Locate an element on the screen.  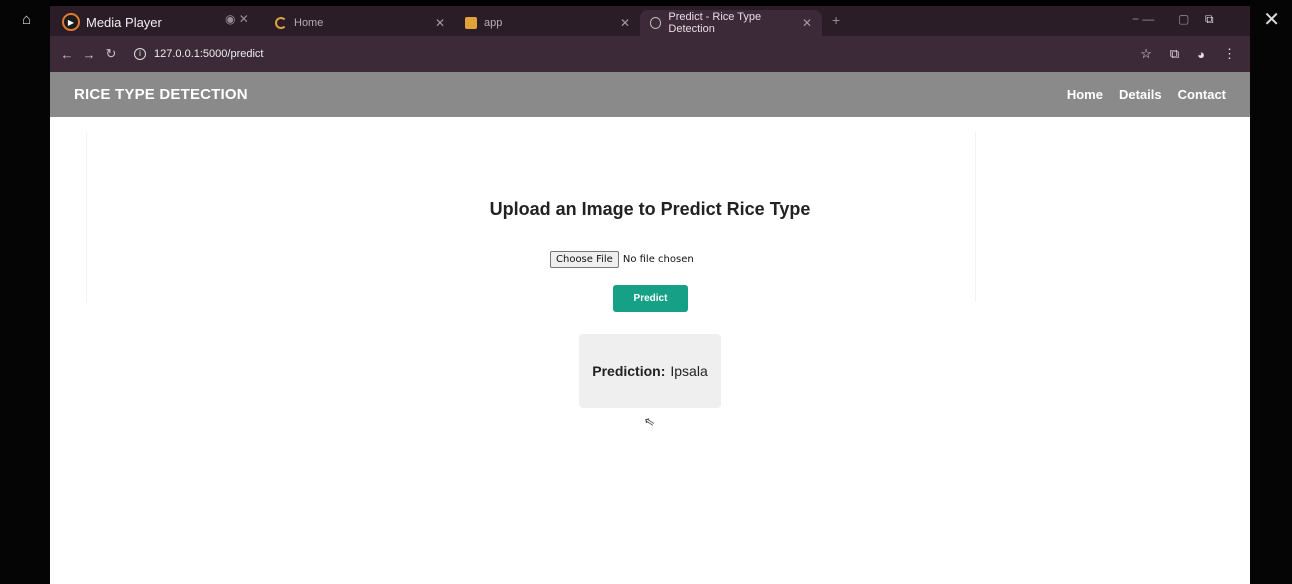
bookmark-star-icon: ☆ is located at coordinates (1146, 54).